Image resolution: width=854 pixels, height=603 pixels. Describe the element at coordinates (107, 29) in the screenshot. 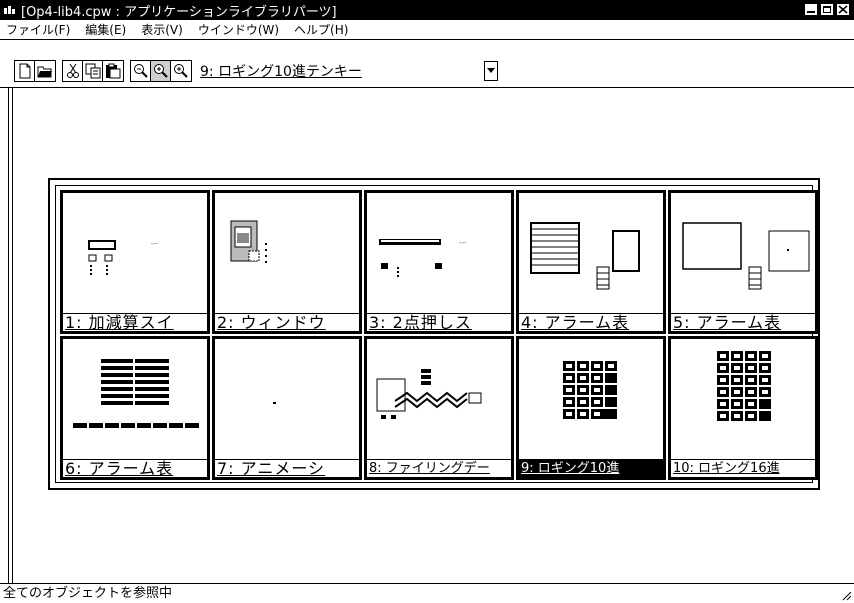

I see `menu-edit: 編集(E)` at that location.